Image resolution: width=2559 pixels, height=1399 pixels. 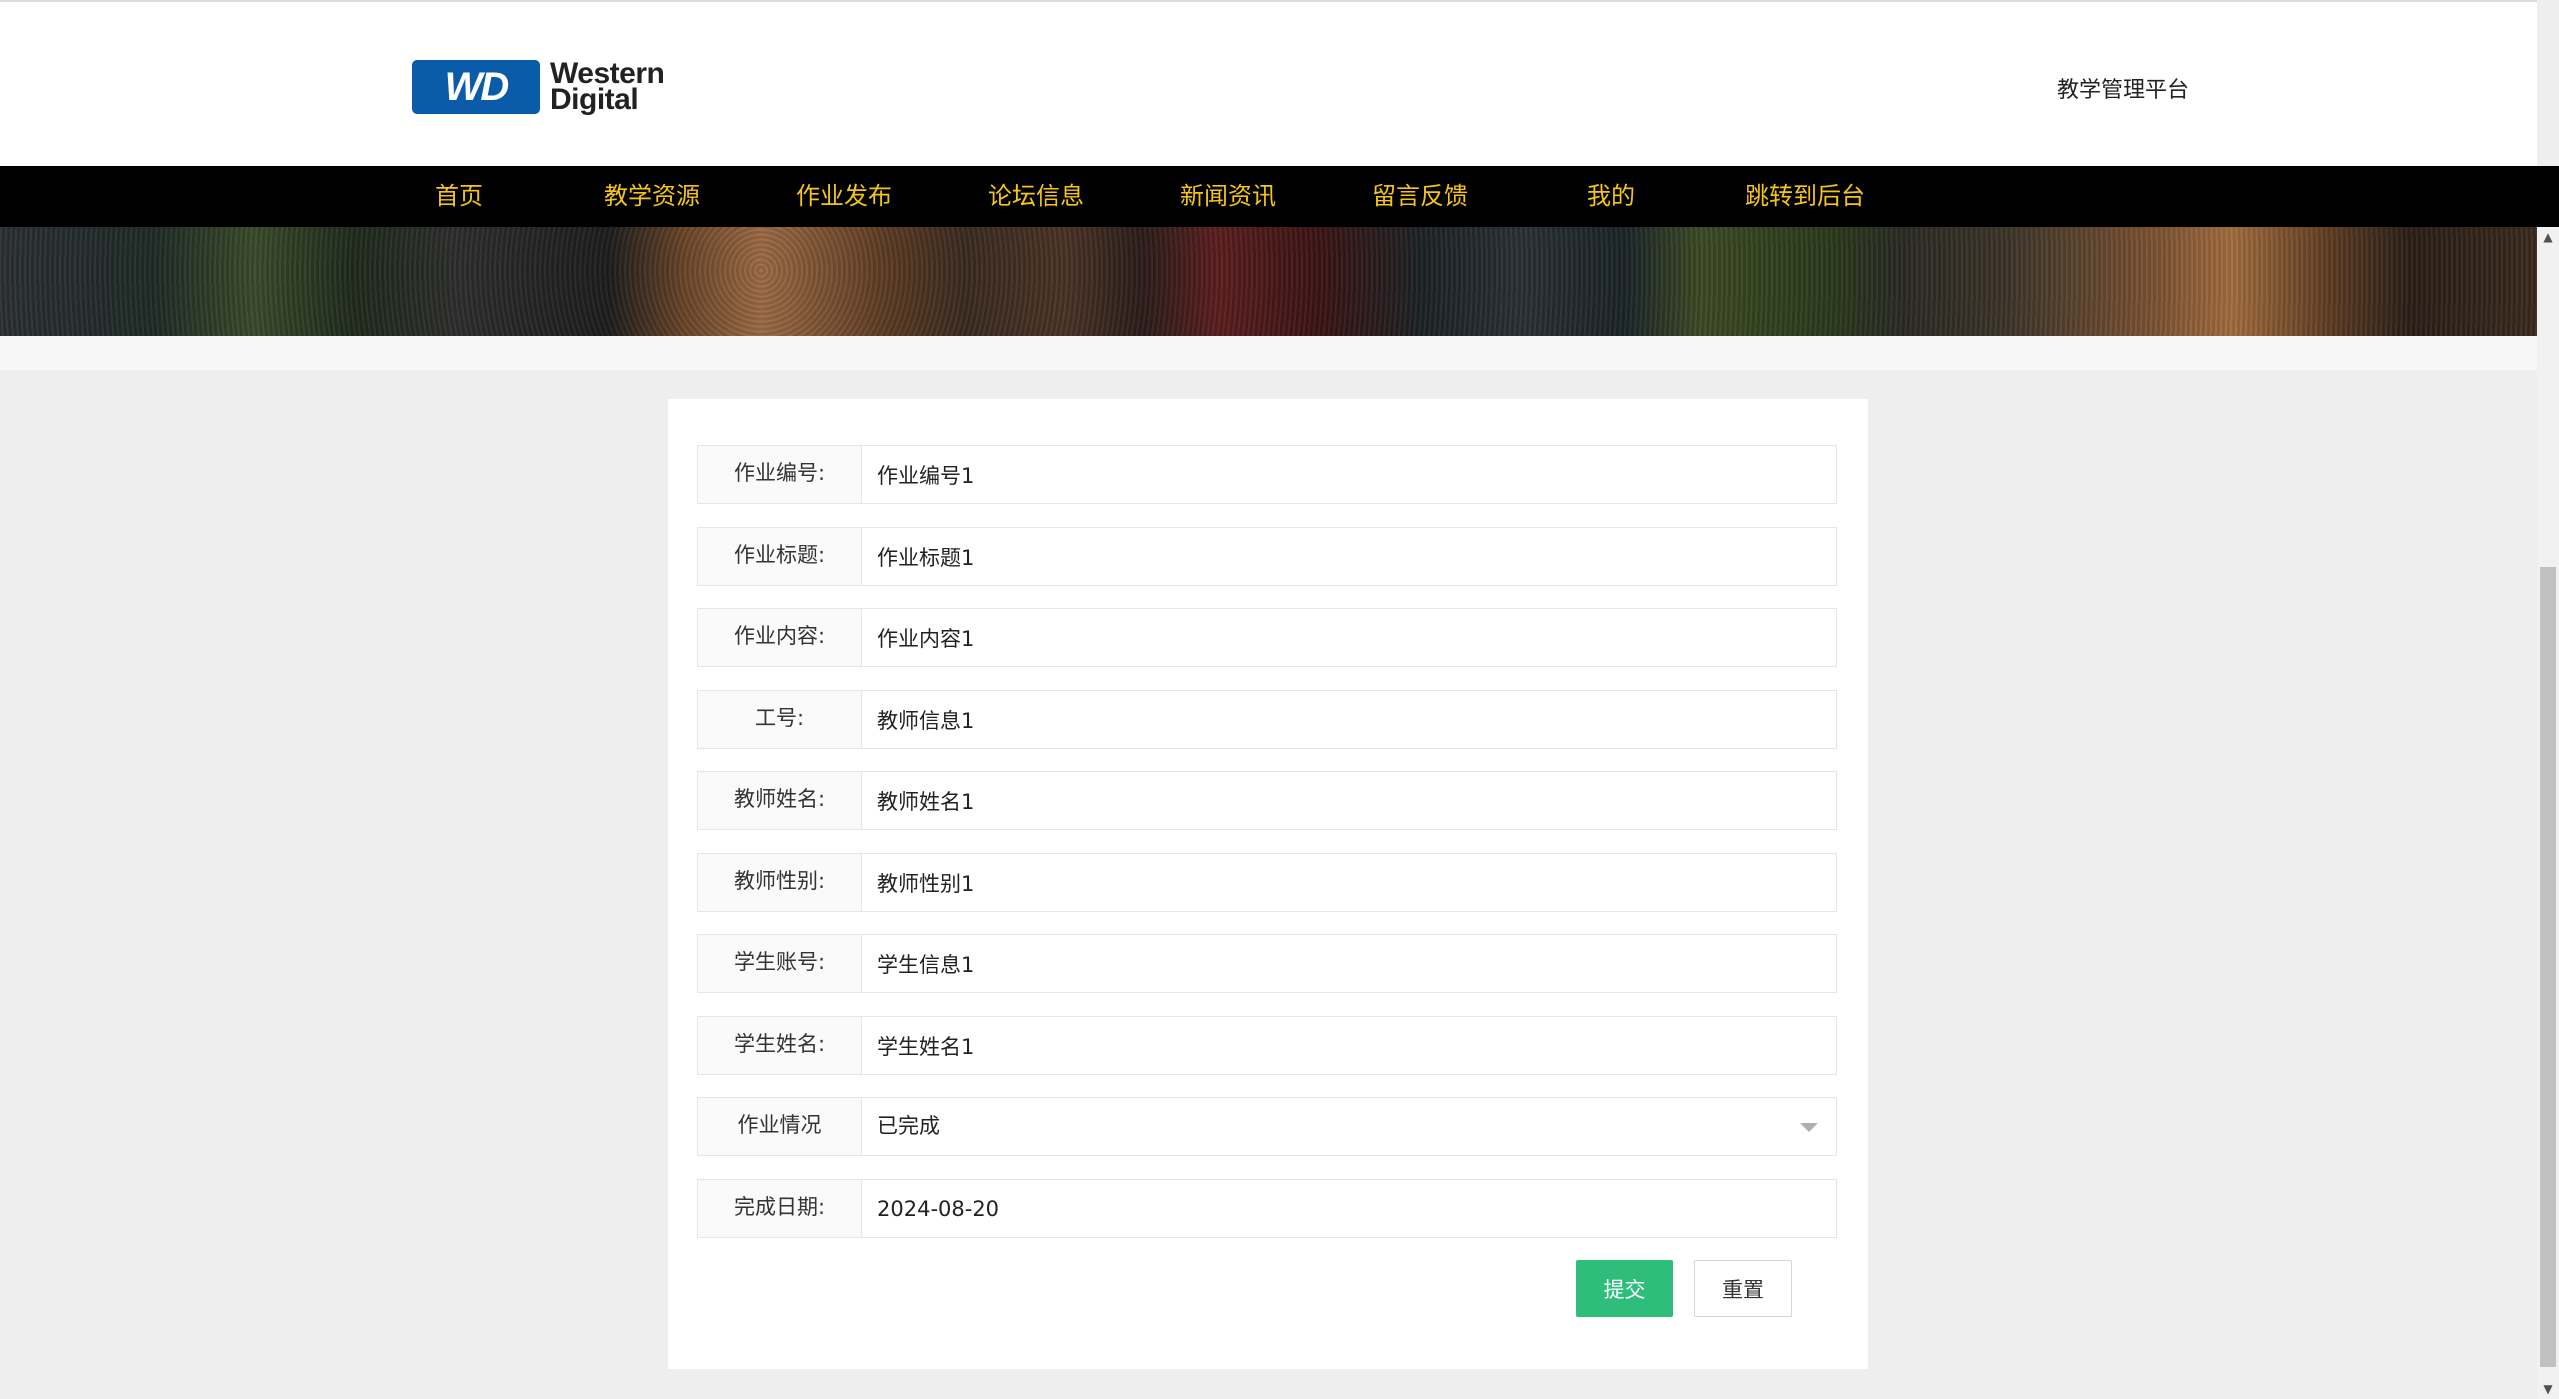 I want to click on teacher-id-field, so click(x=1349, y=719).